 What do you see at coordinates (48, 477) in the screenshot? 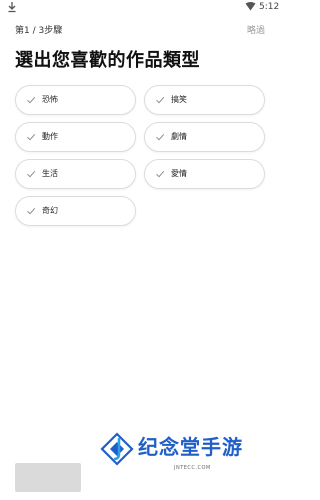
I see `next-button` at bounding box center [48, 477].